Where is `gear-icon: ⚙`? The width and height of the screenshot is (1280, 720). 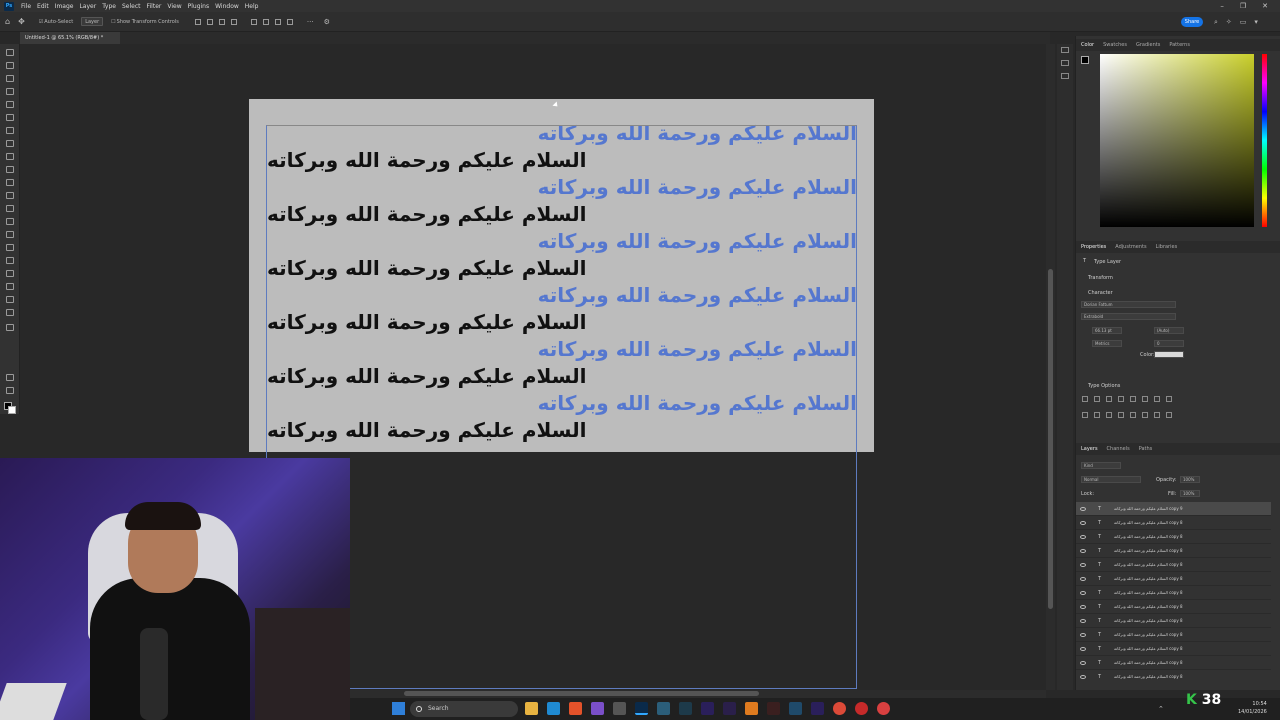 gear-icon: ⚙ is located at coordinates (327, 22).